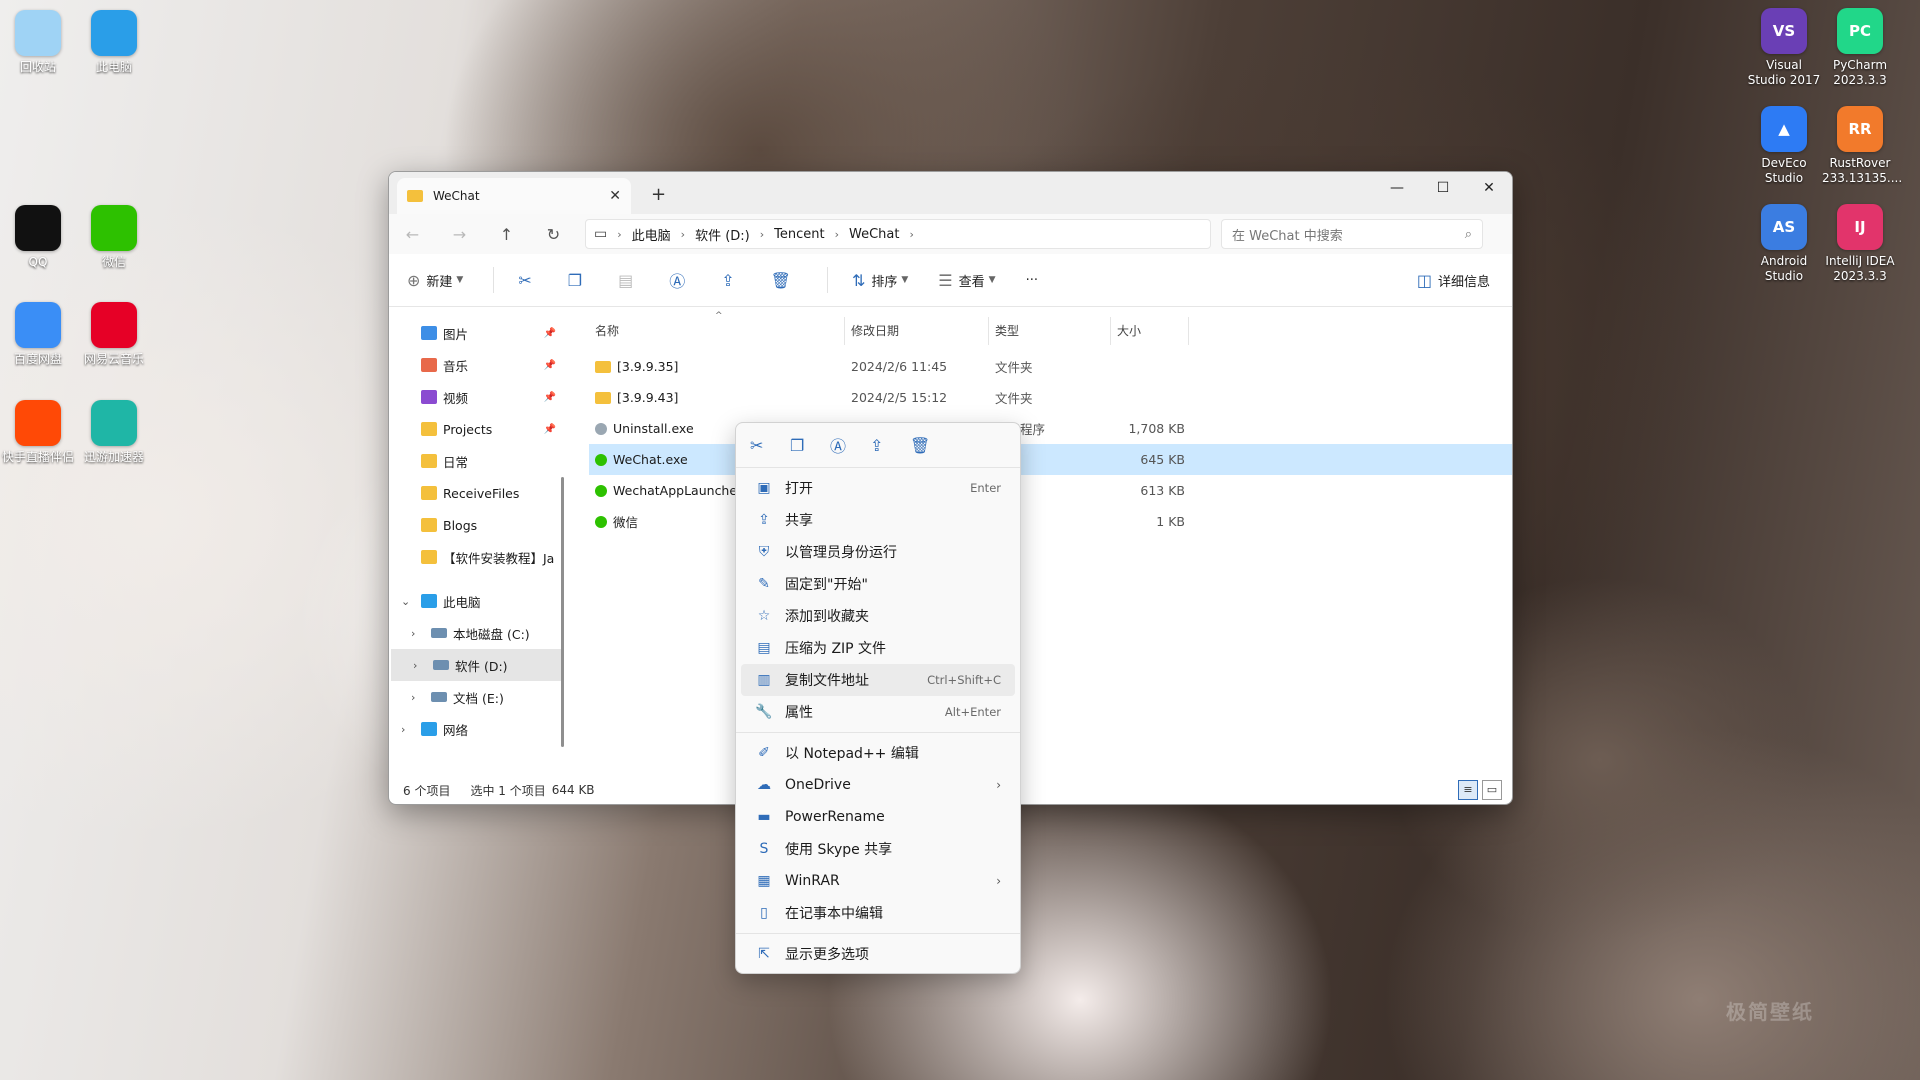 Image resolution: width=1920 pixels, height=1080 pixels. What do you see at coordinates (850, 445) in the screenshot?
I see `rename-icon: Ⓐ` at bounding box center [850, 445].